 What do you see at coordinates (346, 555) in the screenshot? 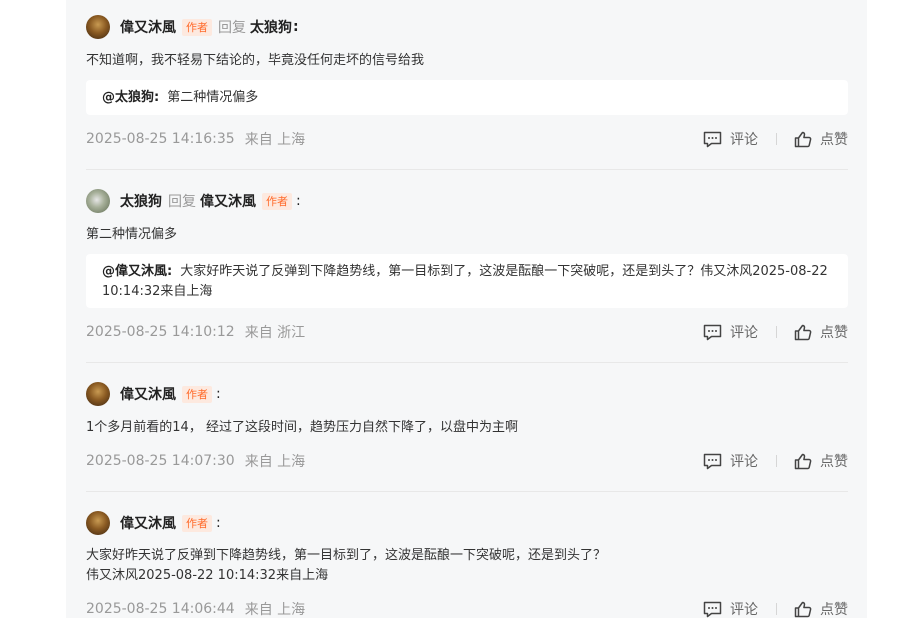
I see `comment-text-line: 大家好昨天说了反弹到下降趋势线，第一目标到了，这波是酝酿一下突破呢，还是到头了？` at bounding box center [346, 555].